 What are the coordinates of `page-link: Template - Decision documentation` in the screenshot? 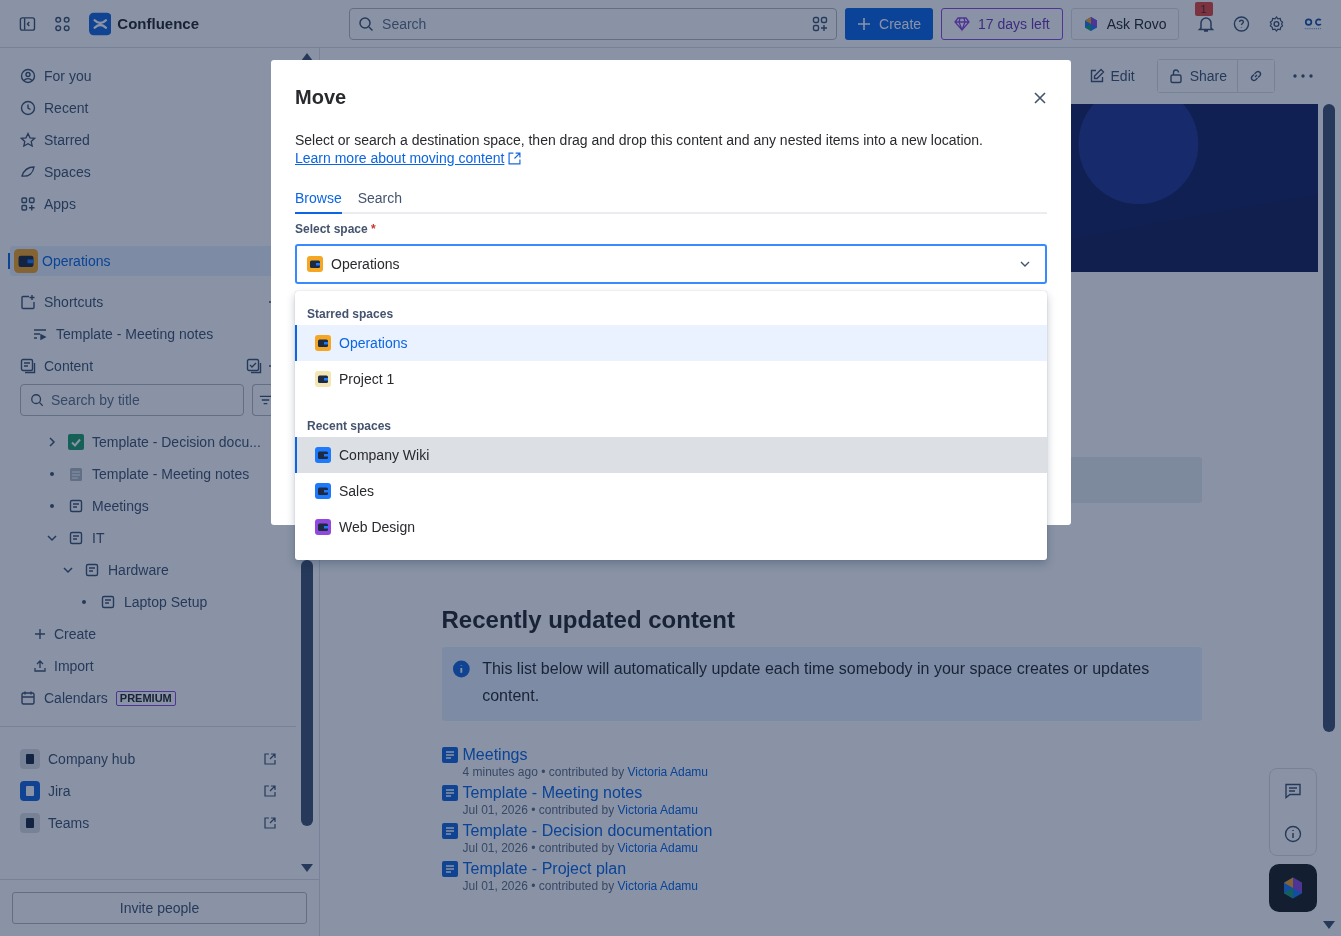 It's located at (587, 831).